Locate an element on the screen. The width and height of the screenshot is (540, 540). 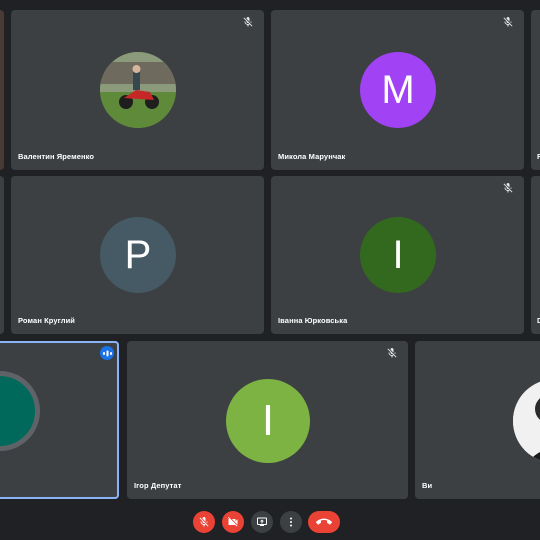
more-vert-icon is located at coordinates (291, 522).